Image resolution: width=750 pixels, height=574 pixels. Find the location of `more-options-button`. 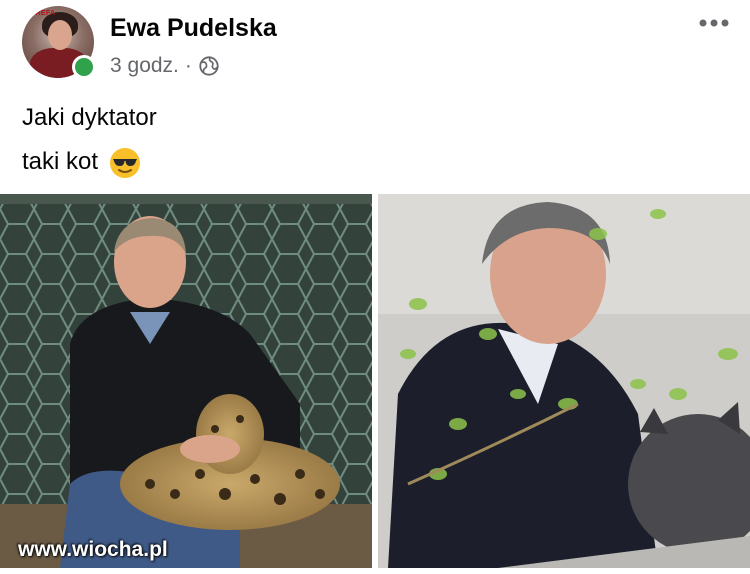

more-options-button is located at coordinates (714, 23).